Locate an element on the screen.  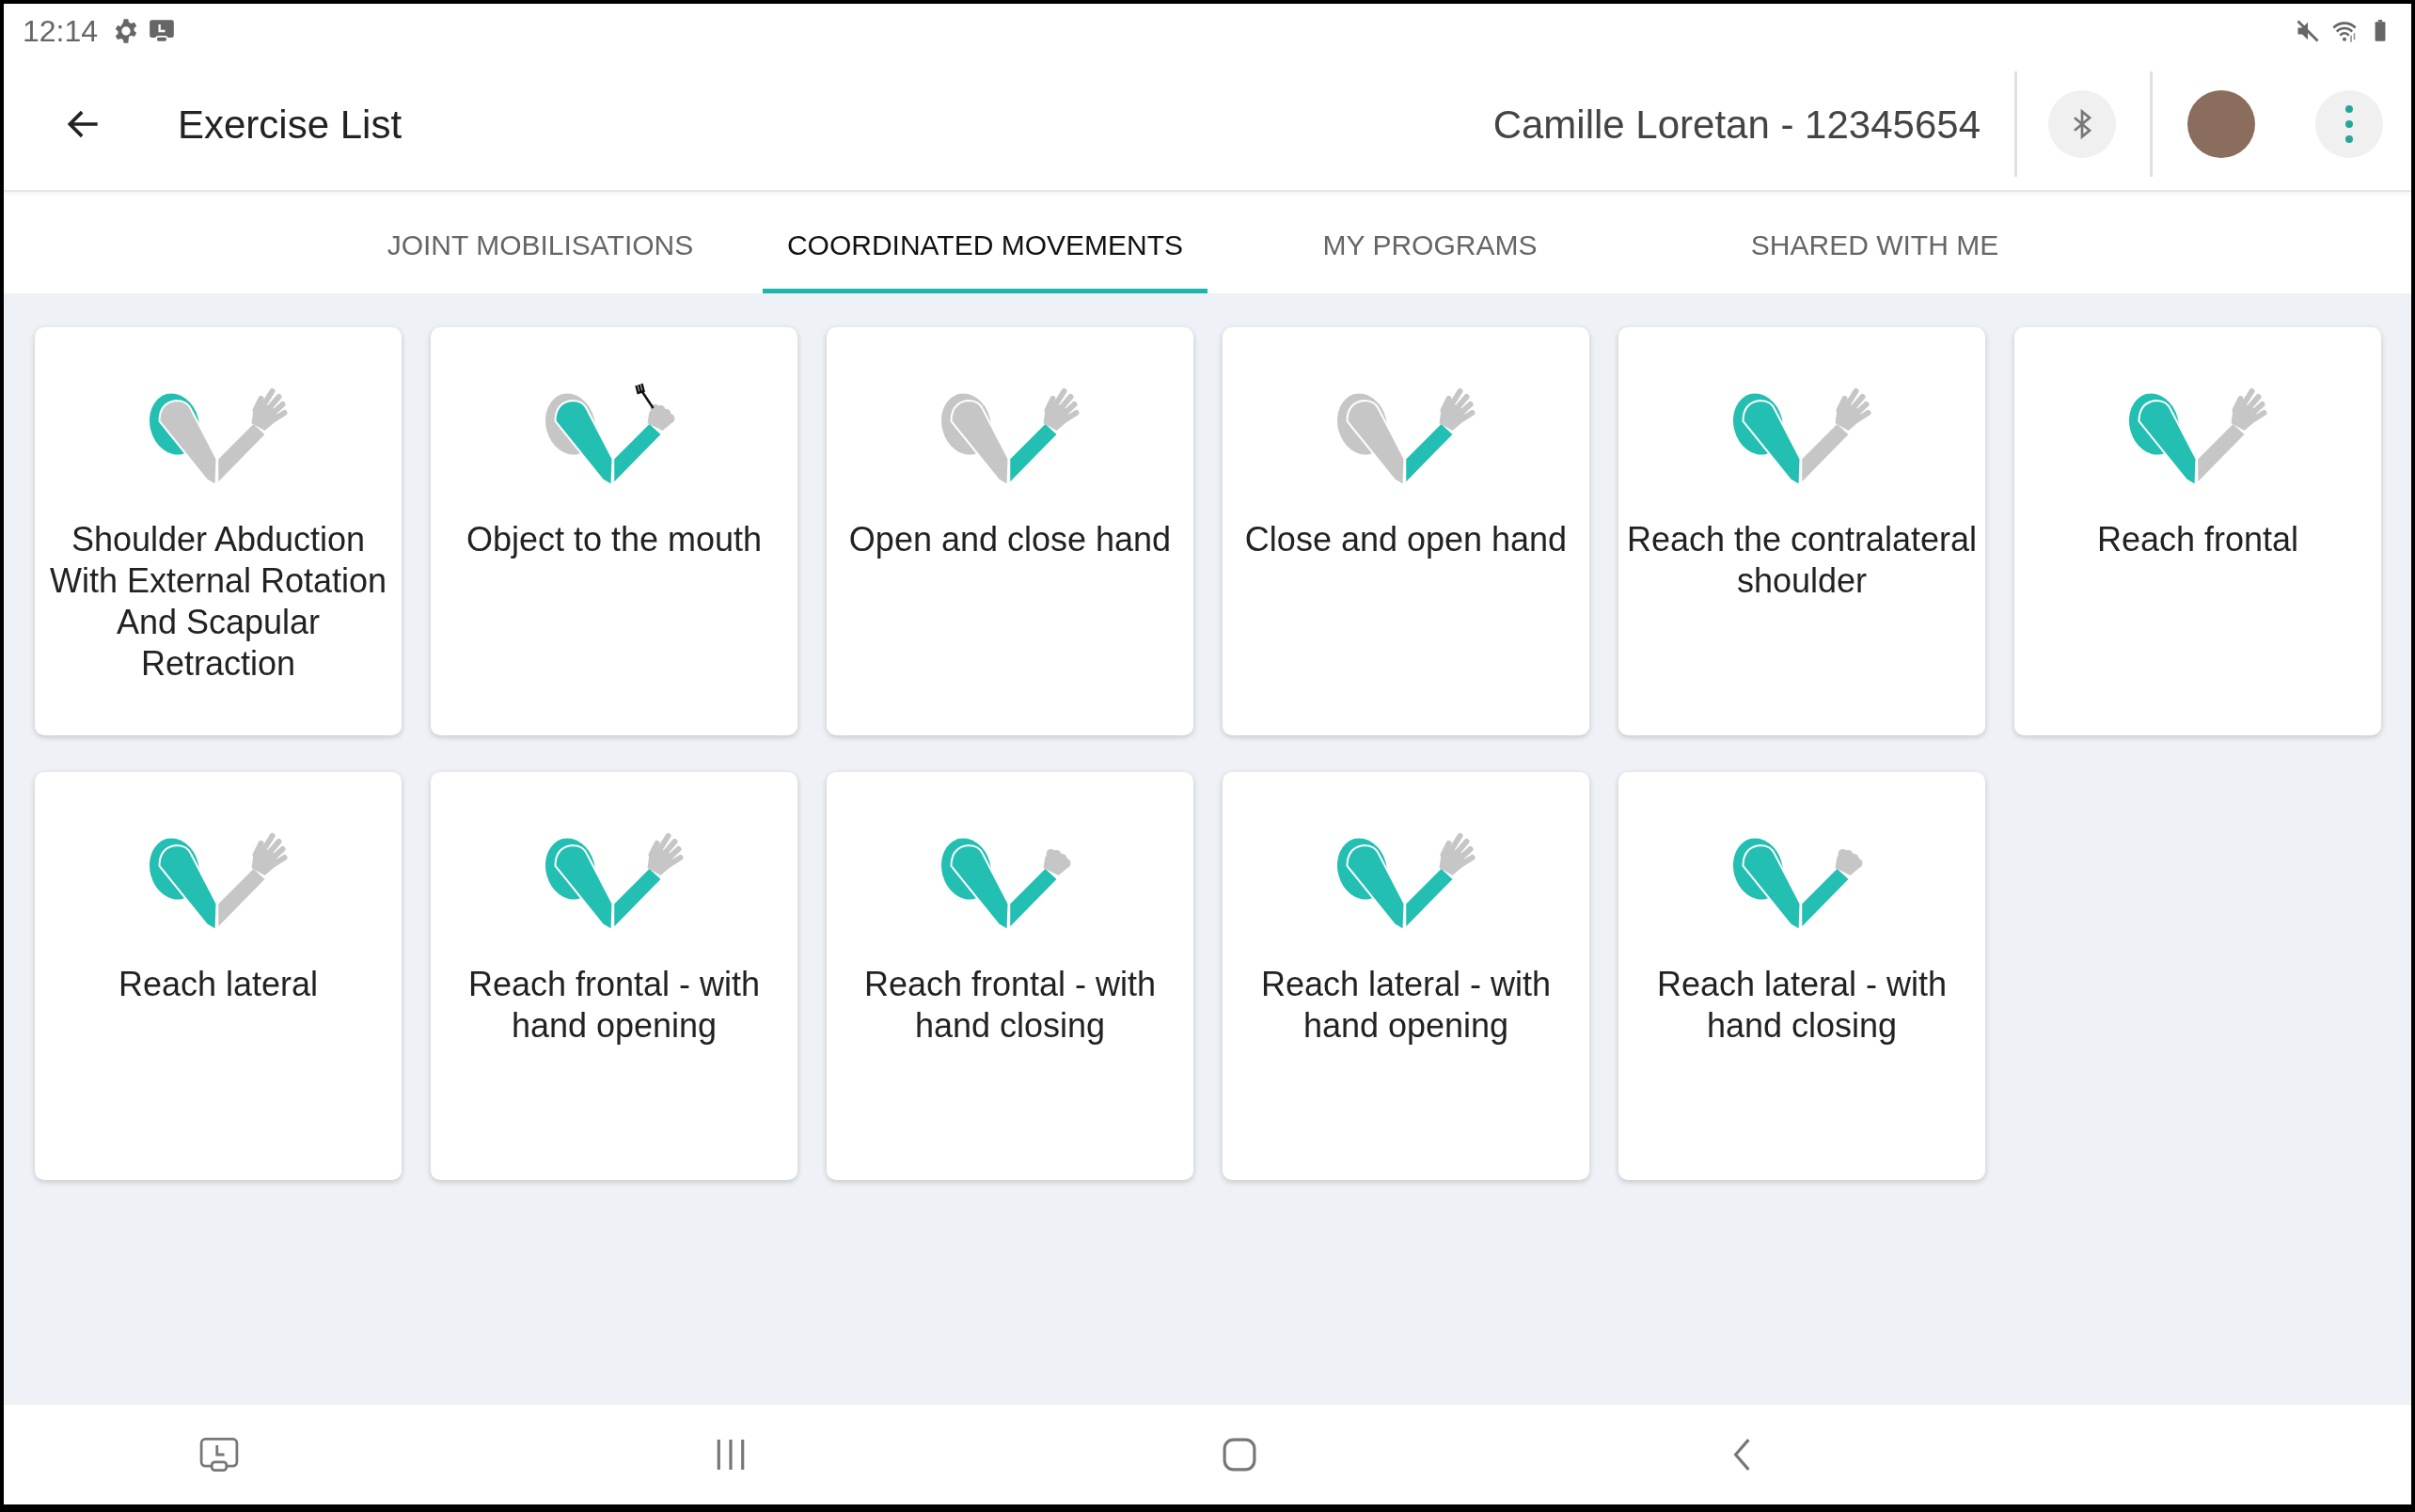
status-time: 12:14 is located at coordinates (61, 31).